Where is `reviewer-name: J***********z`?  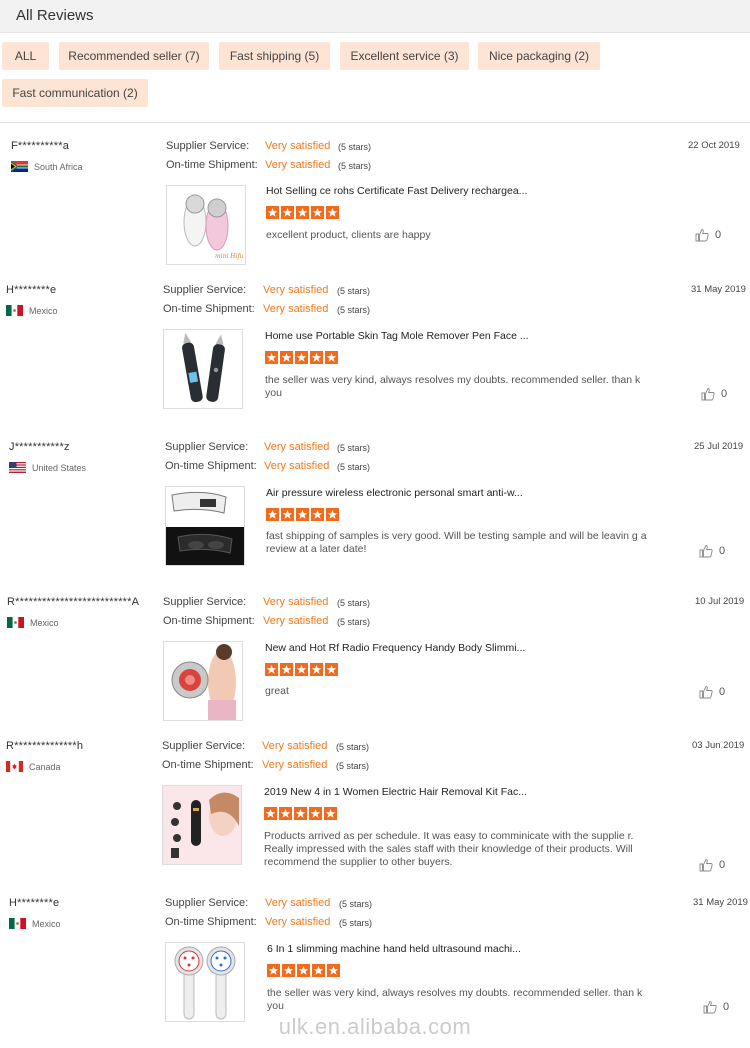 reviewer-name: J***********z is located at coordinates (39, 447).